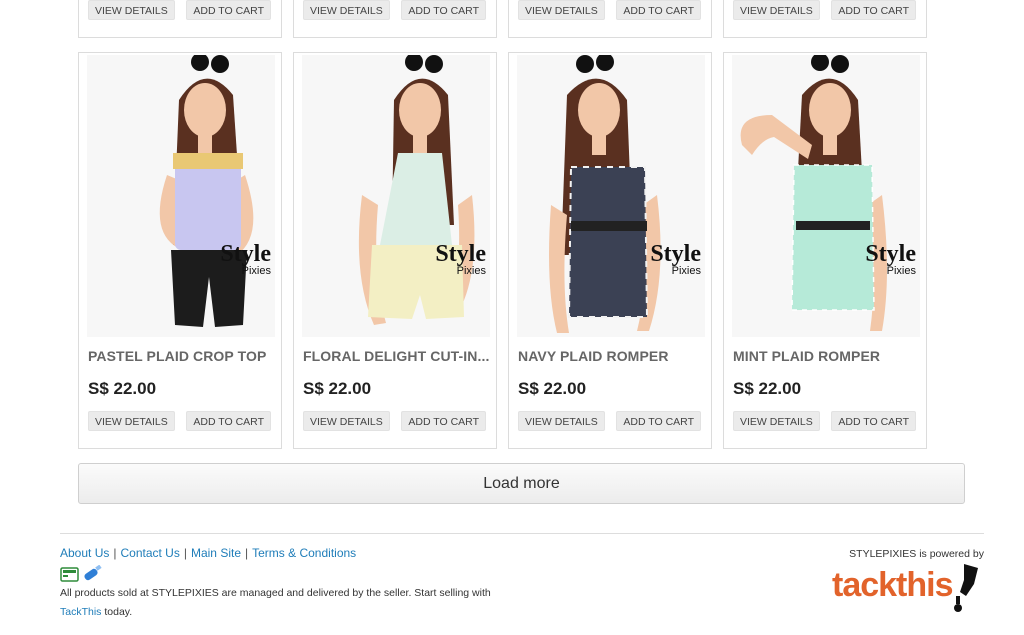  What do you see at coordinates (216, 553) in the screenshot?
I see `main-site-link: Main Site` at bounding box center [216, 553].